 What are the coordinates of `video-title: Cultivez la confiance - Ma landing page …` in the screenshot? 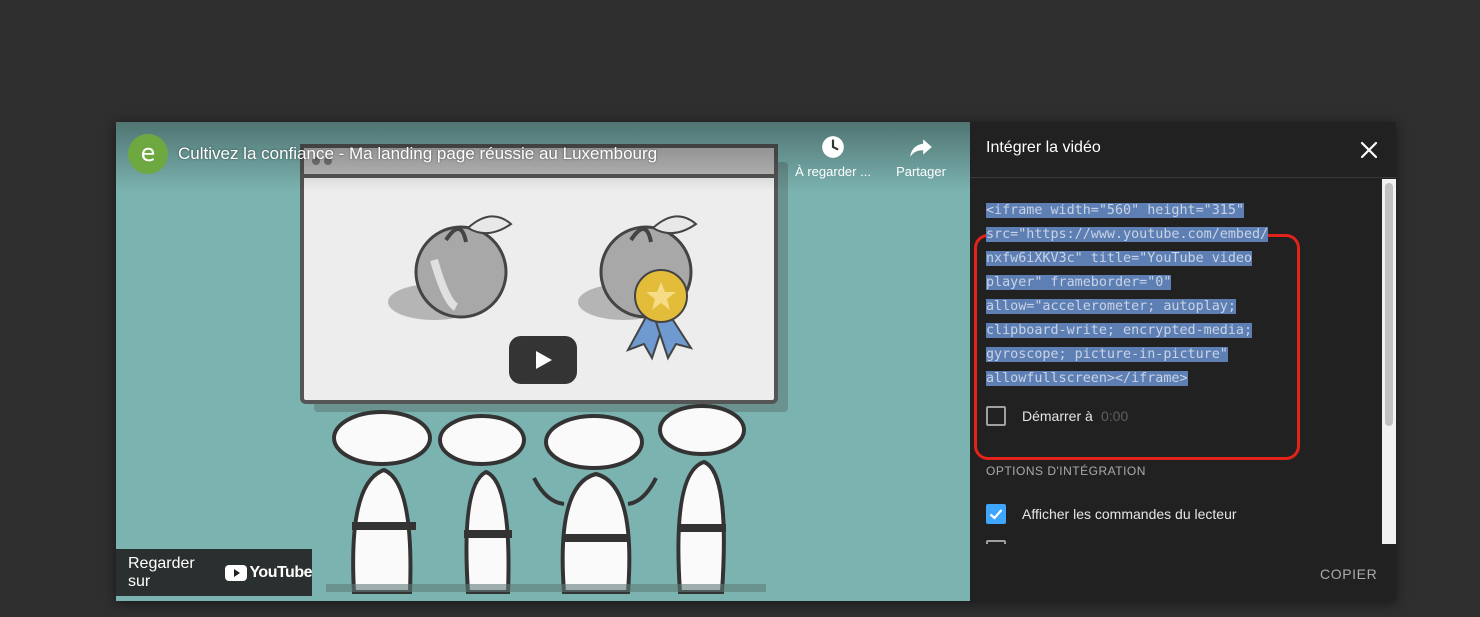 It's located at (417, 154).